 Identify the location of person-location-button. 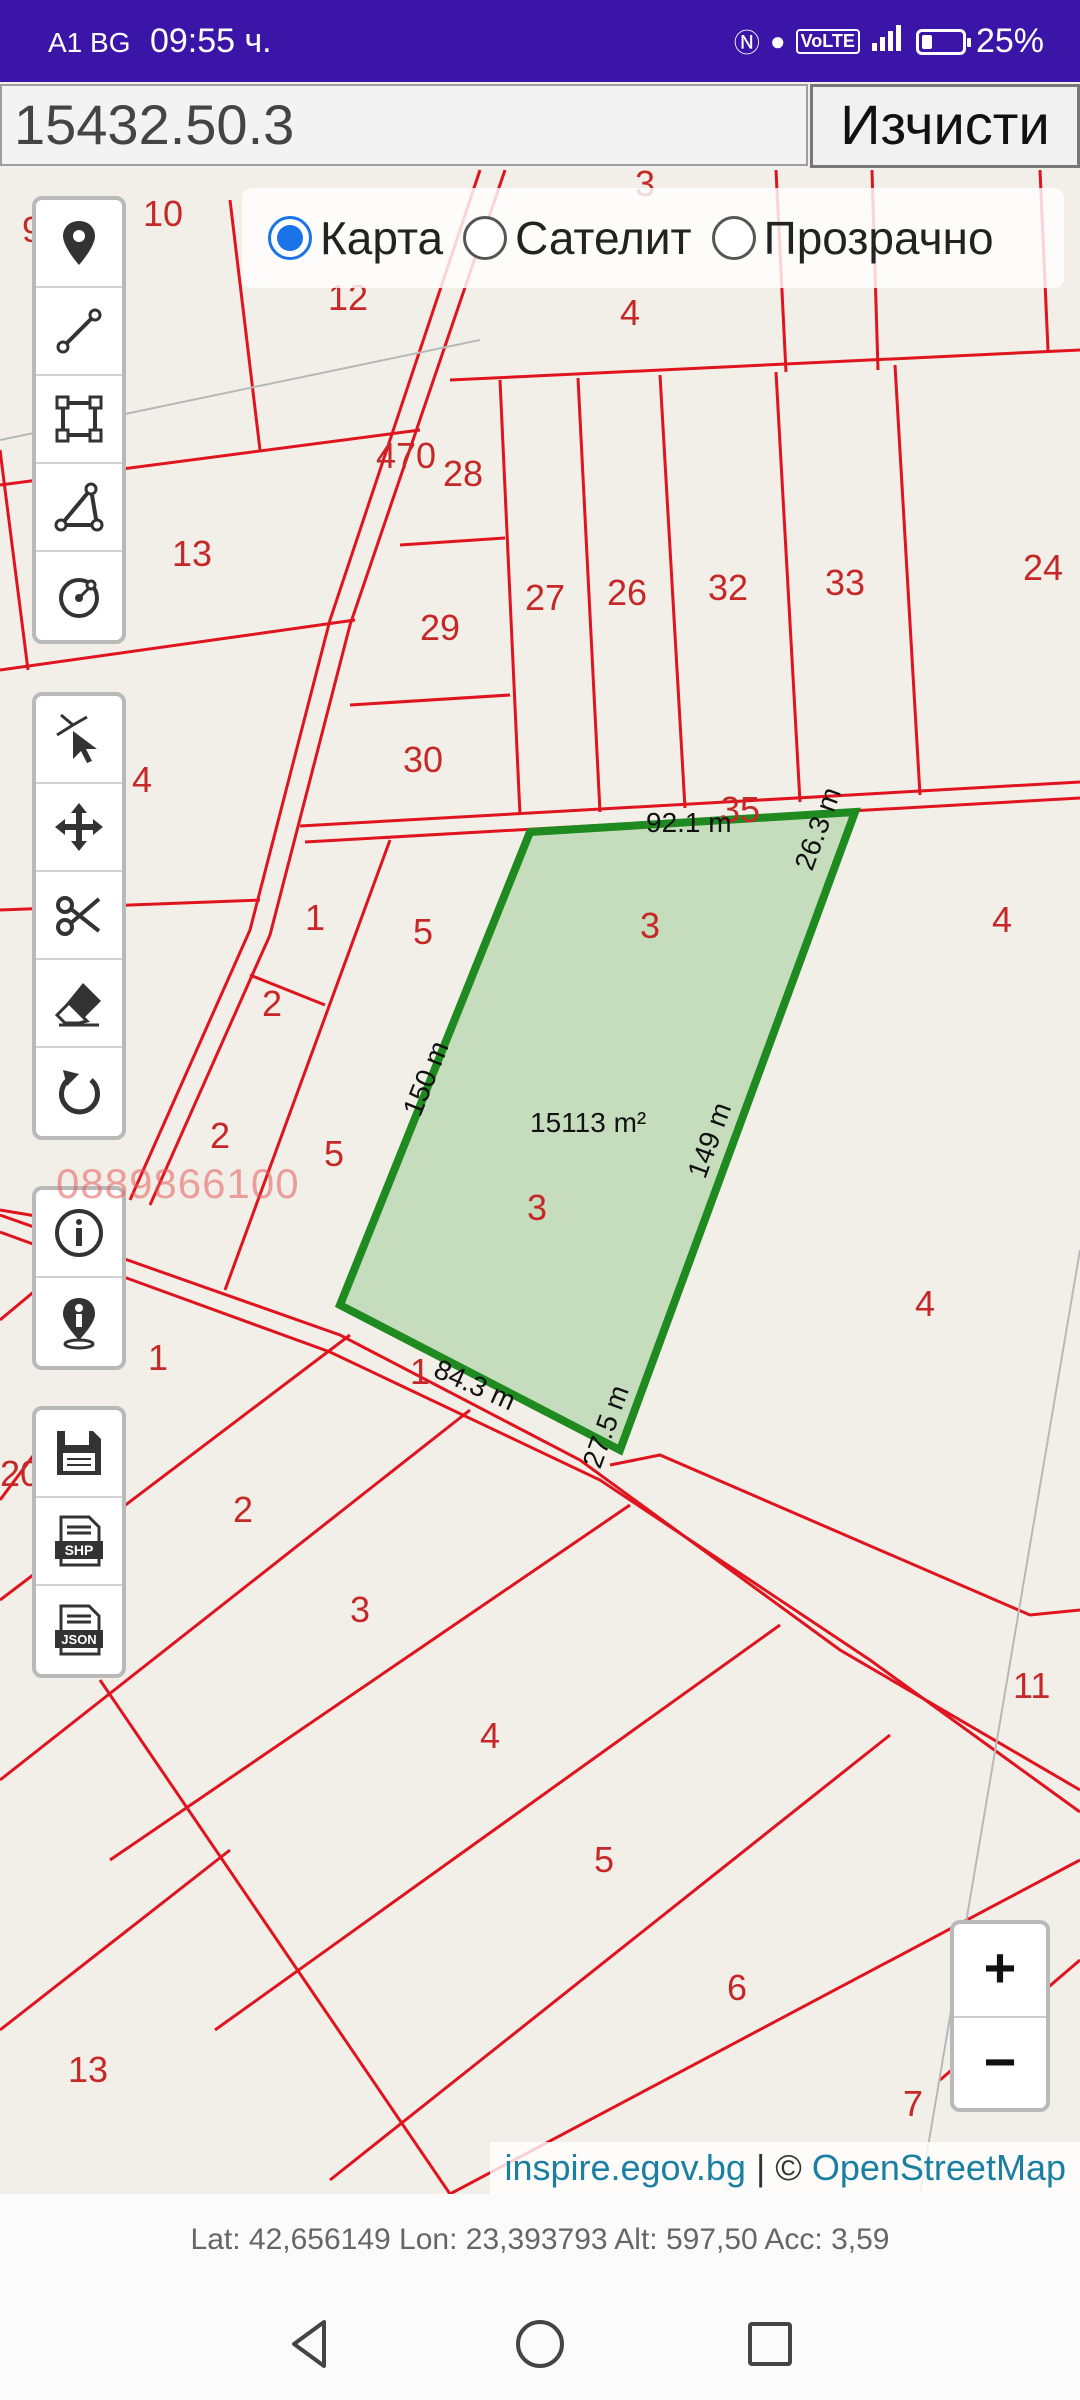
(79, 1322).